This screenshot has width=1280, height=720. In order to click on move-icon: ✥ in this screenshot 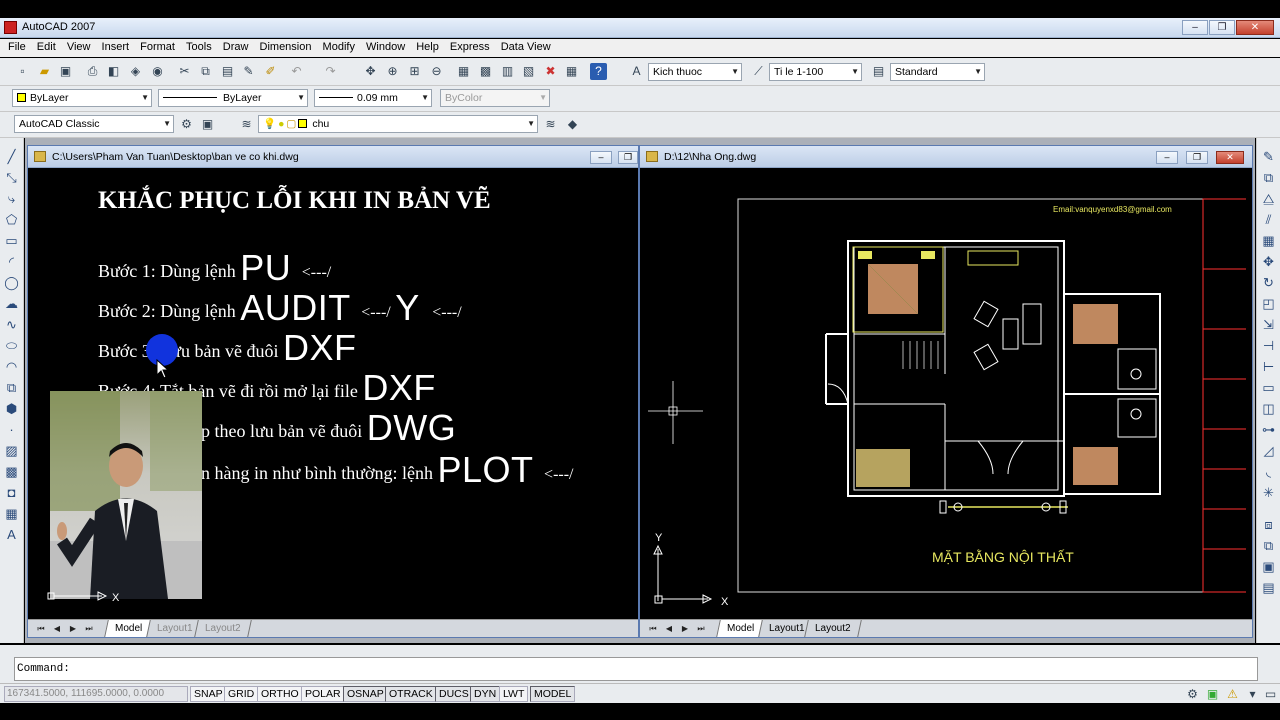, I will do `click(1268, 261)`.